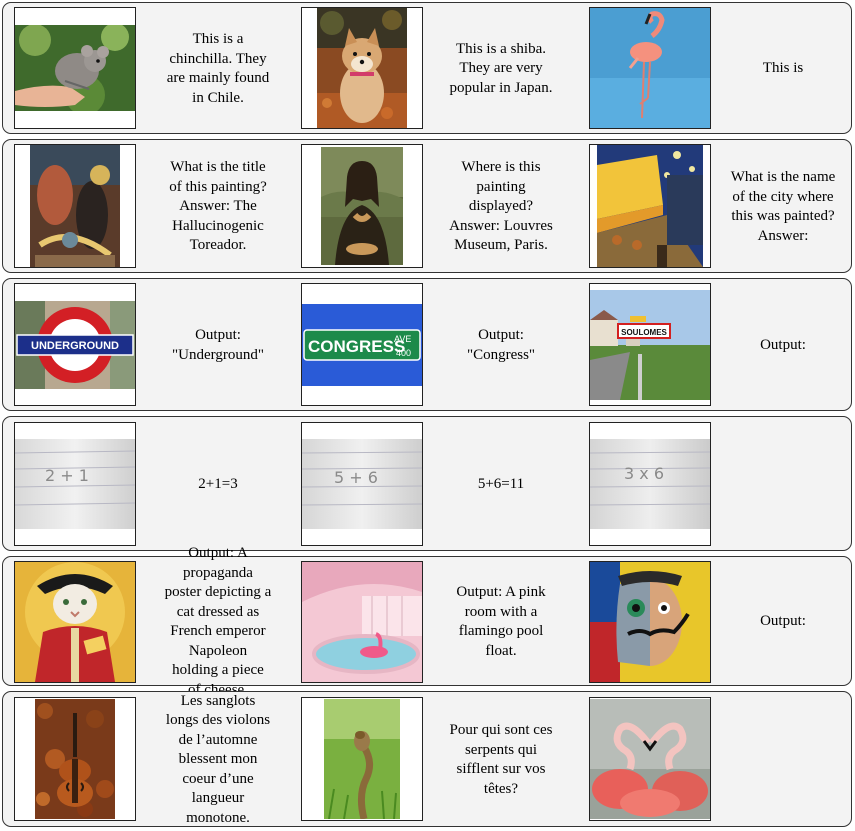 The width and height of the screenshot is (855, 831). What do you see at coordinates (783, 760) in the screenshot?
I see `caption-flamingos-heart` at bounding box center [783, 760].